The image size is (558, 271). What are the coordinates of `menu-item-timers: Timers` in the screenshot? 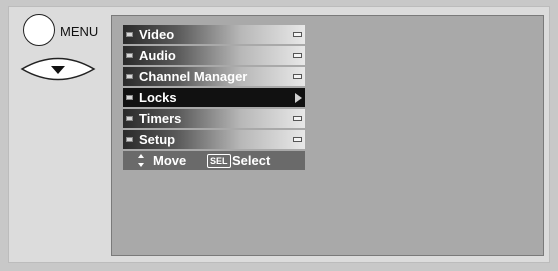 It's located at (214, 118).